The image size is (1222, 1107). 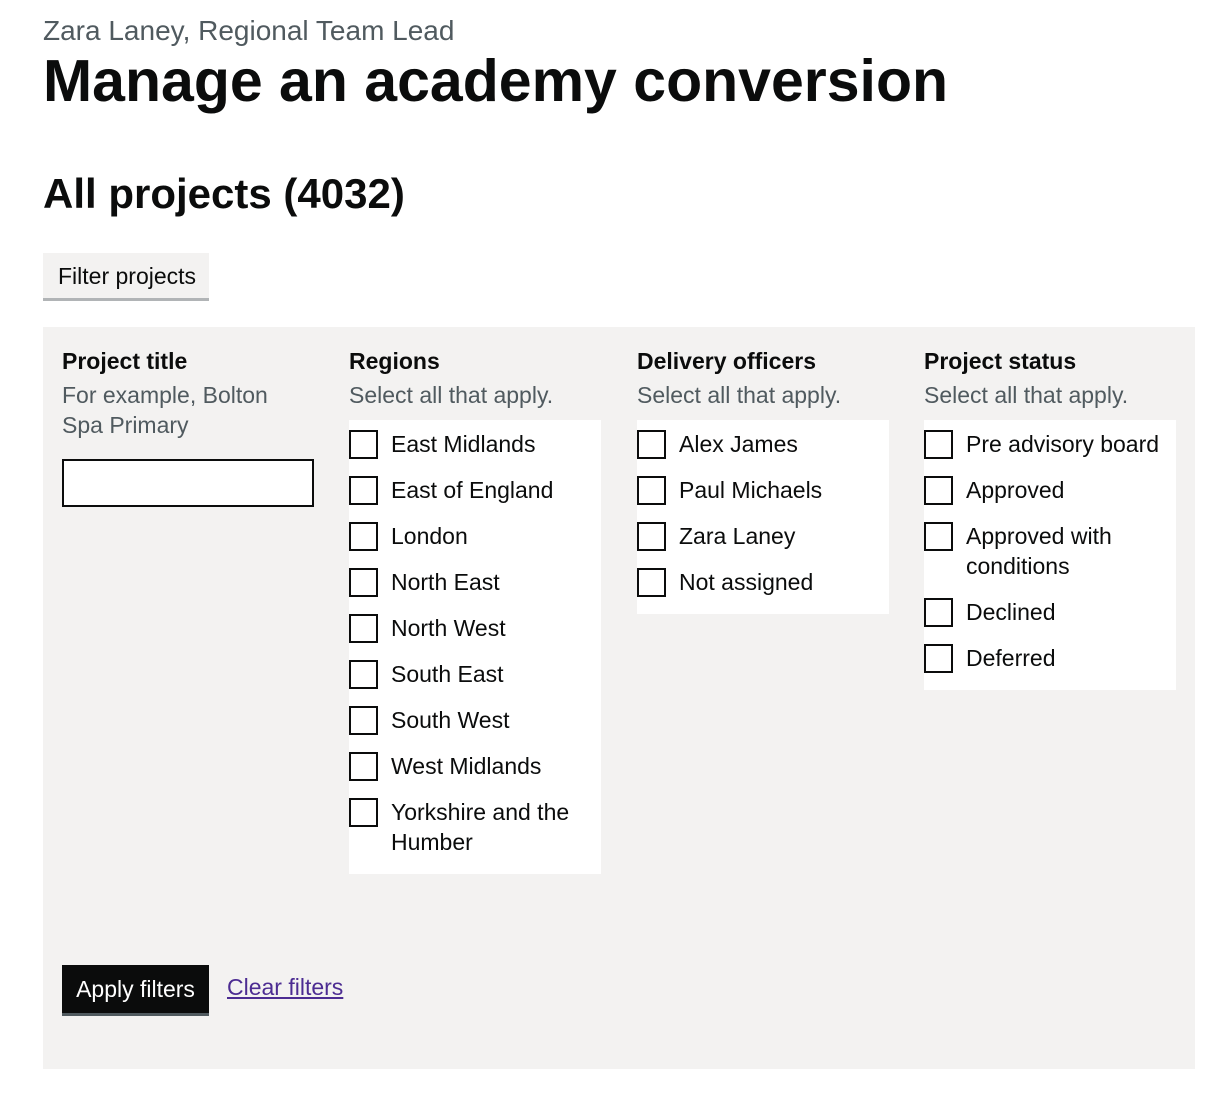 I want to click on officer-option-label: Paul Michaels, so click(x=751, y=490).